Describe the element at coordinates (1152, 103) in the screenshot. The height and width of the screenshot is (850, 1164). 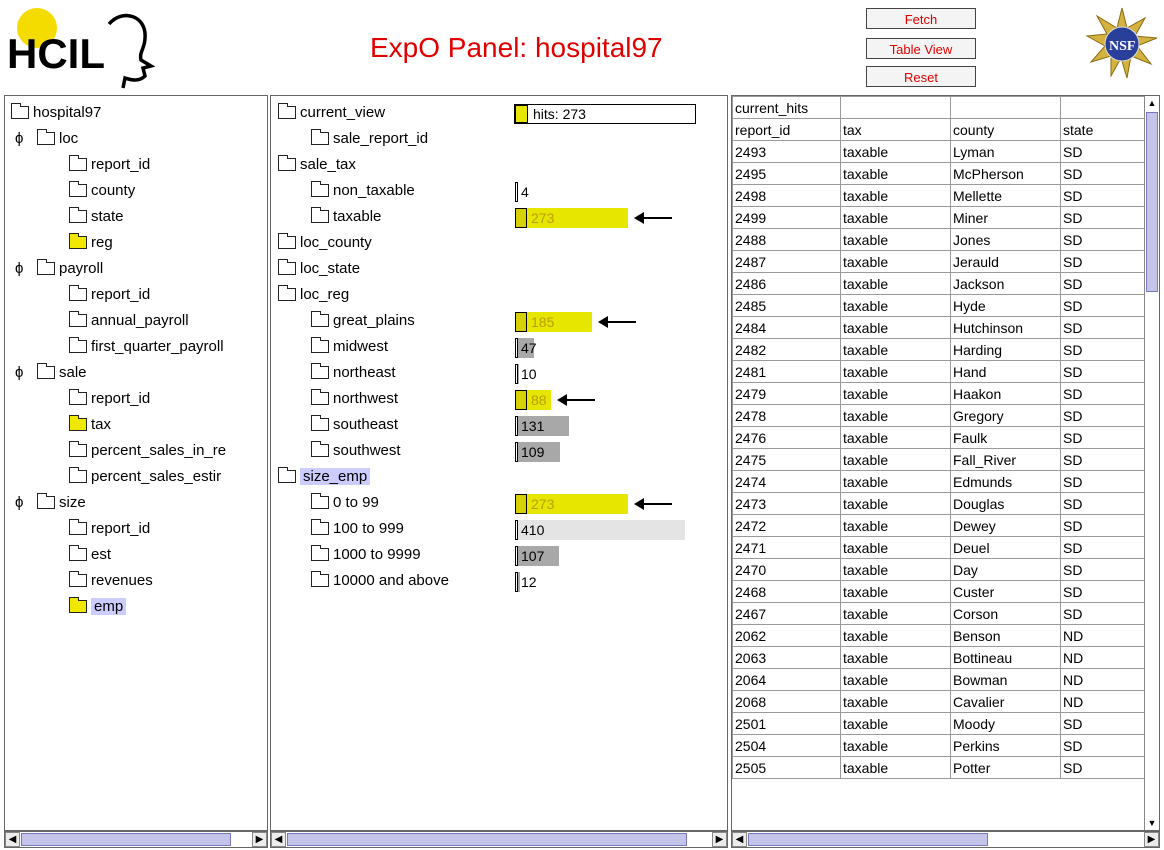
I see `scroll-up-icon: ▲` at that location.